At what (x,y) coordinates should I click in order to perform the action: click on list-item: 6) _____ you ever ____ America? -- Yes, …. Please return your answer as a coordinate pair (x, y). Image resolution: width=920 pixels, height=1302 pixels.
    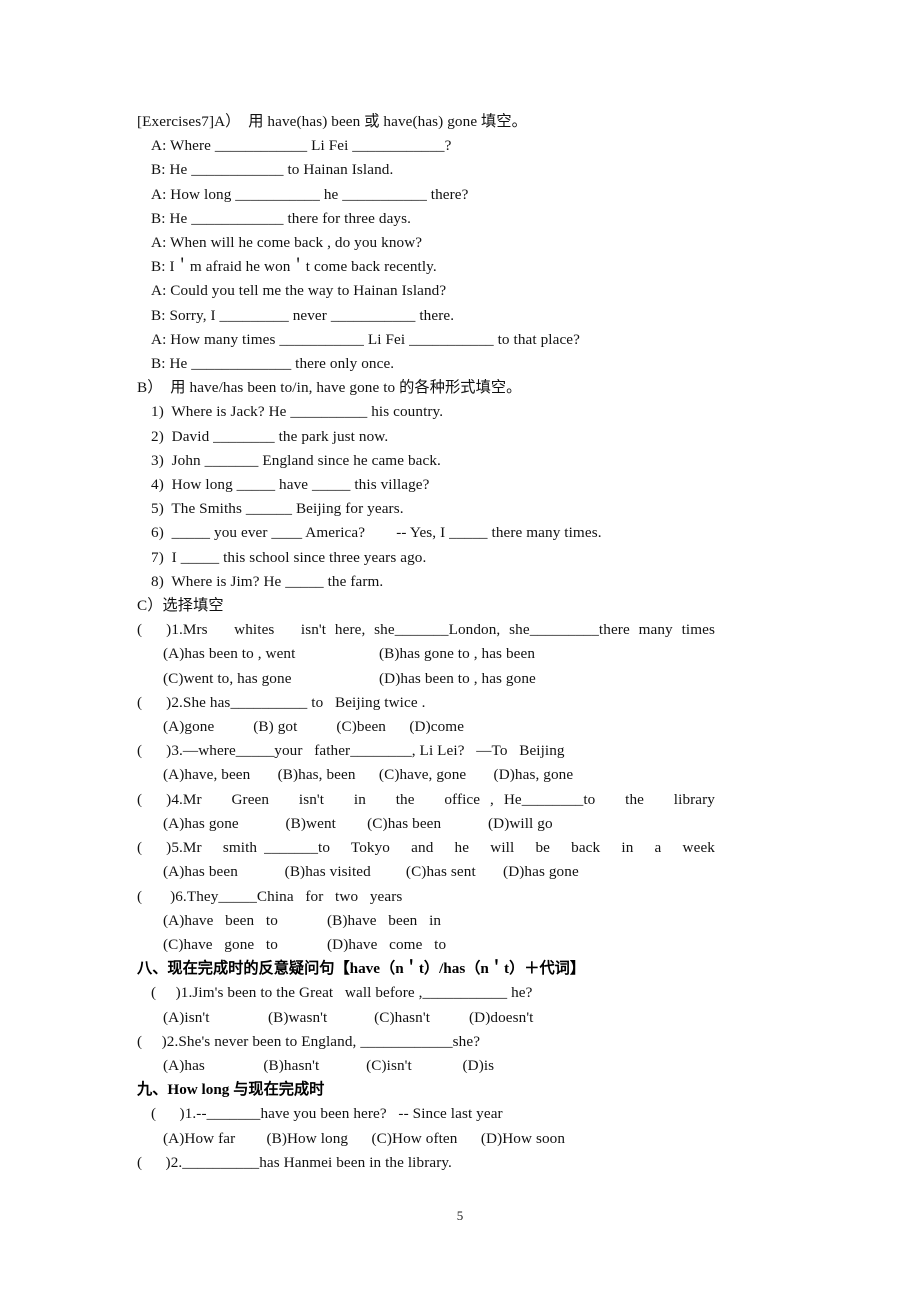
    Looking at the image, I should click on (376, 533).